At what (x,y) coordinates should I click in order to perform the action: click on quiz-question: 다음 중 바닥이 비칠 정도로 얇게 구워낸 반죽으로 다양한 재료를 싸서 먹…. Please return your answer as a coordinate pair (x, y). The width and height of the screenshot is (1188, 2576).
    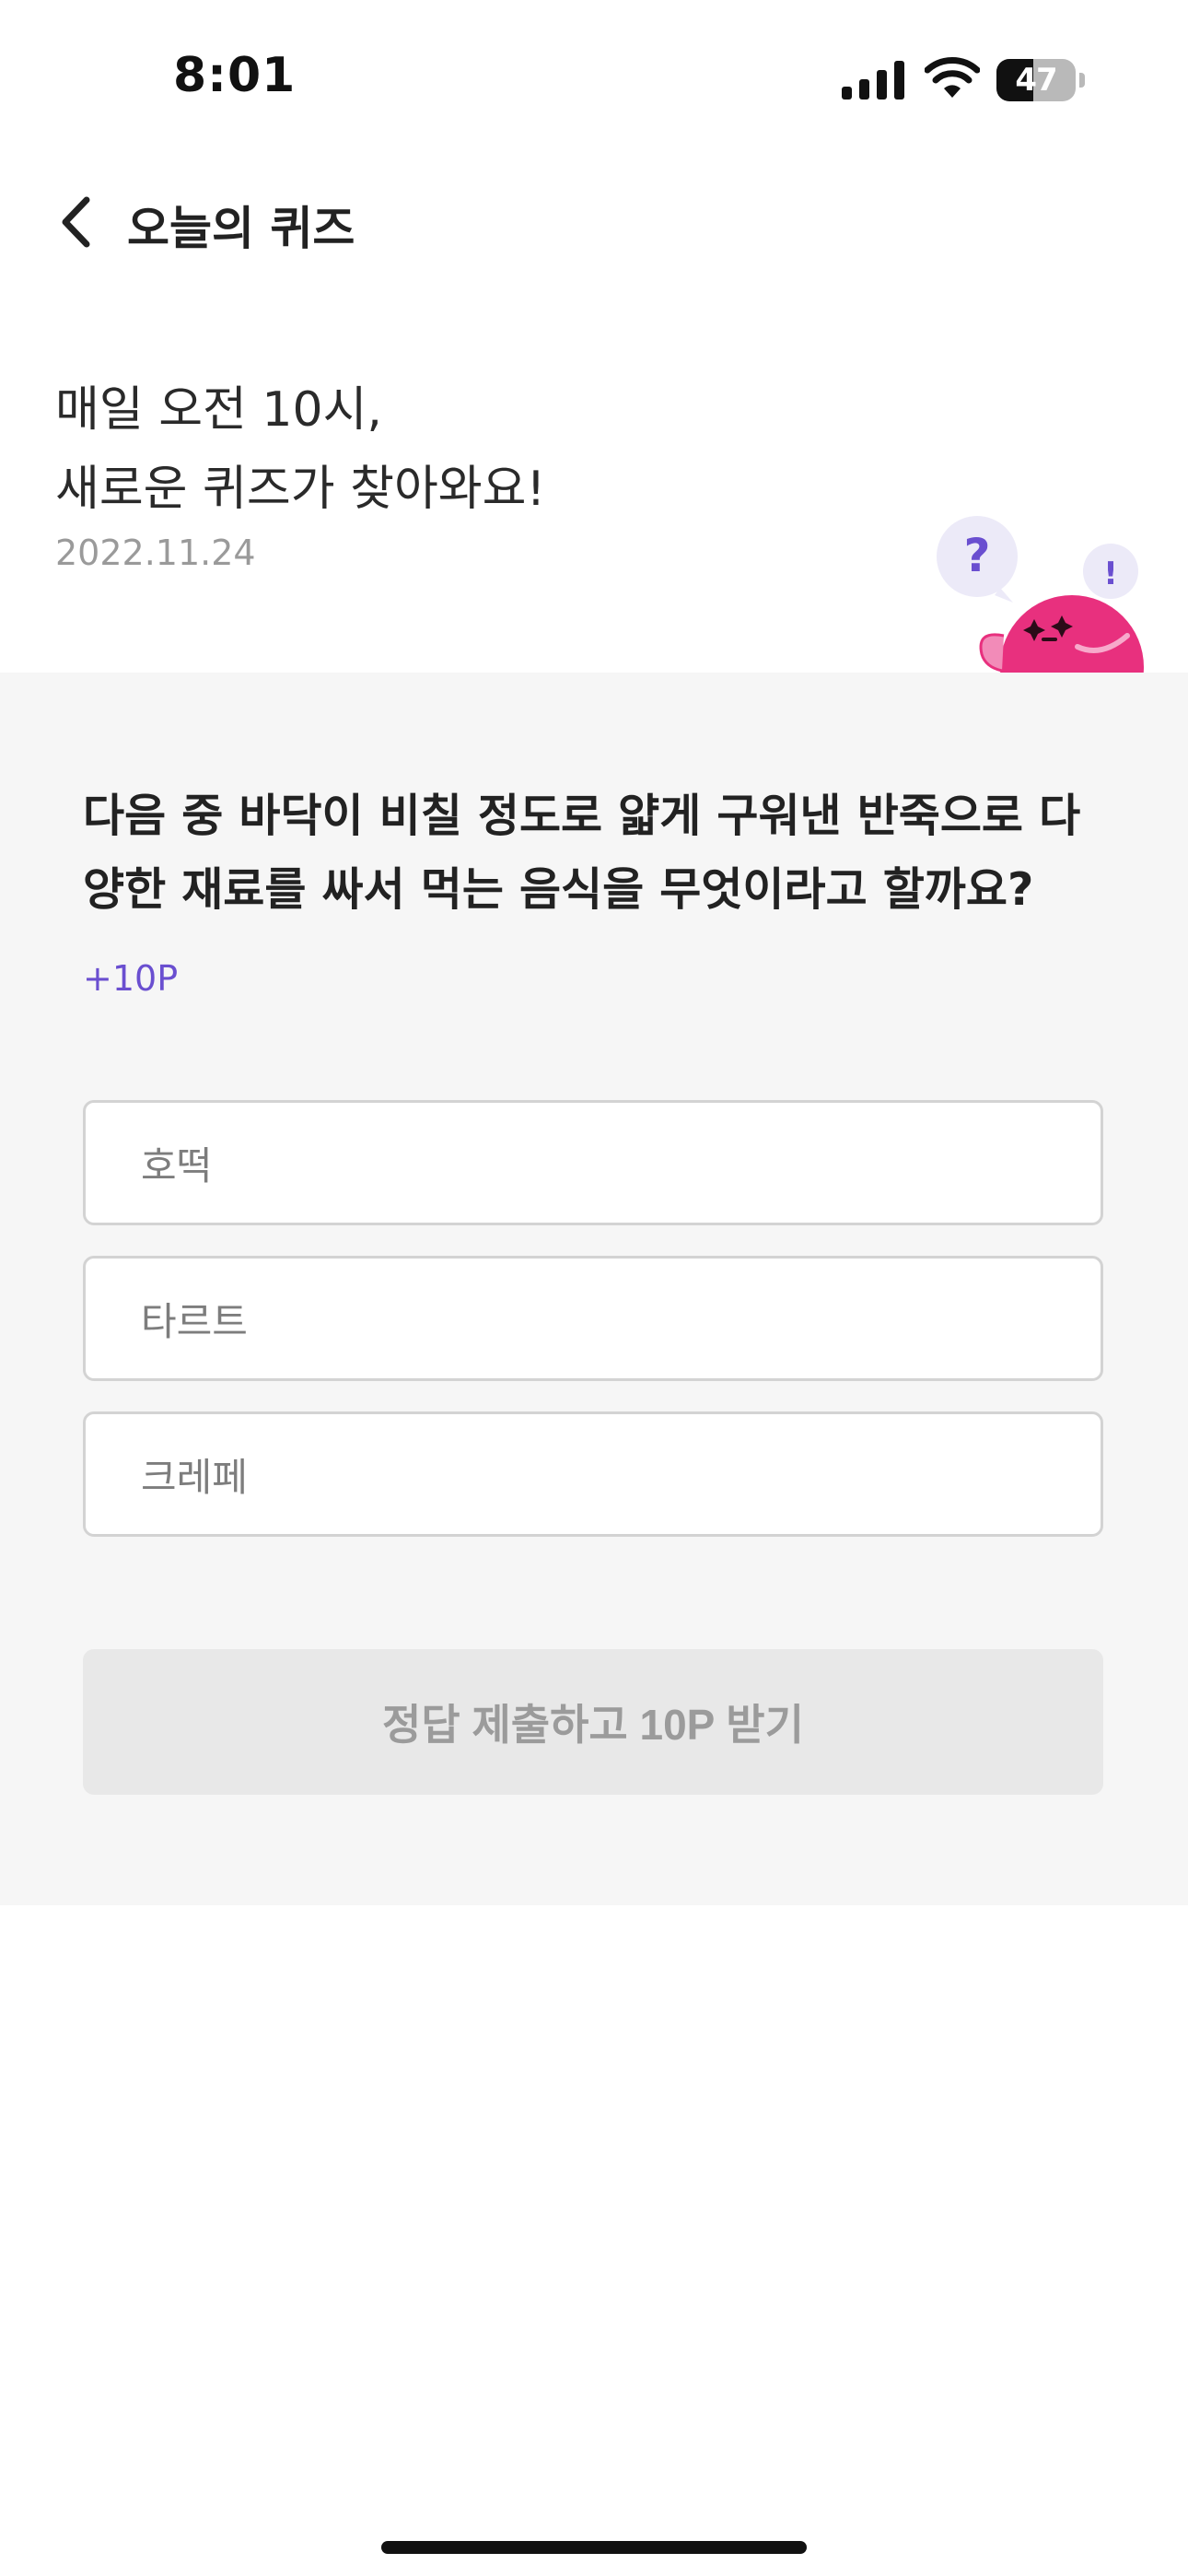
    Looking at the image, I should click on (582, 853).